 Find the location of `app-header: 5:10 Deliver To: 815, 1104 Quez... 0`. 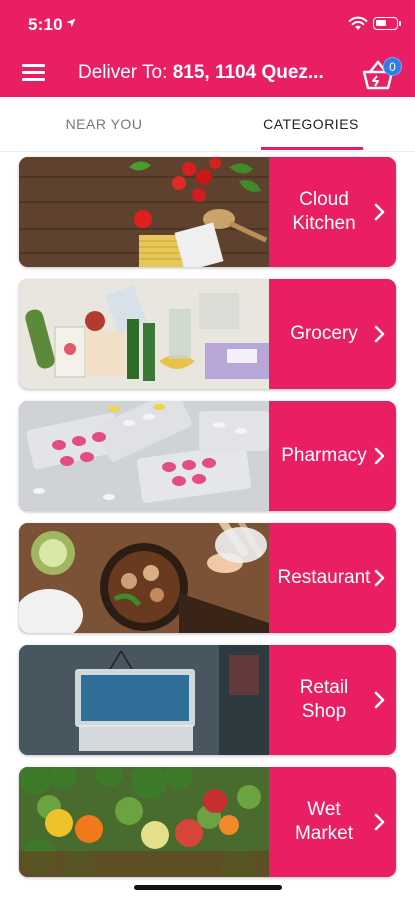

app-header: 5:10 Deliver To: 815, 1104 Quez... 0 is located at coordinates (207, 48).